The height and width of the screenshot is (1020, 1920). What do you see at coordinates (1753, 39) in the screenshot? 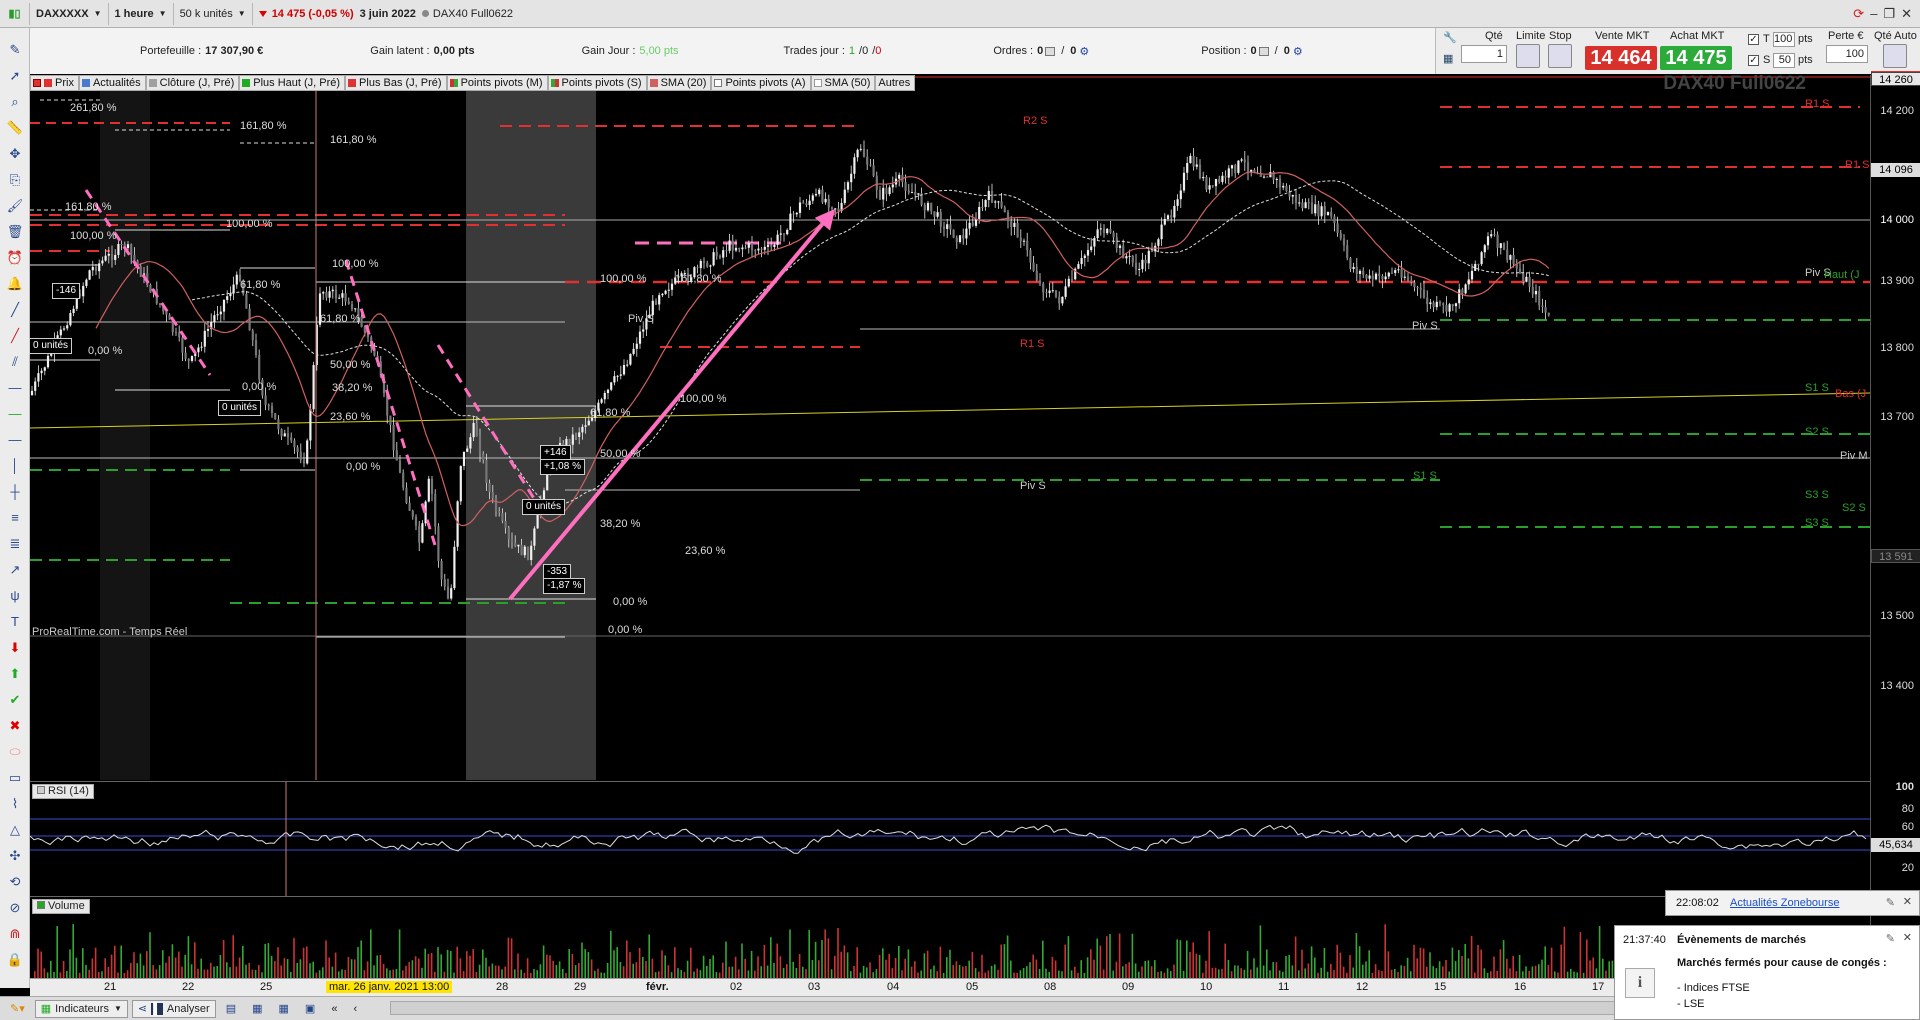
I see `target-checkbox: ✓` at bounding box center [1753, 39].